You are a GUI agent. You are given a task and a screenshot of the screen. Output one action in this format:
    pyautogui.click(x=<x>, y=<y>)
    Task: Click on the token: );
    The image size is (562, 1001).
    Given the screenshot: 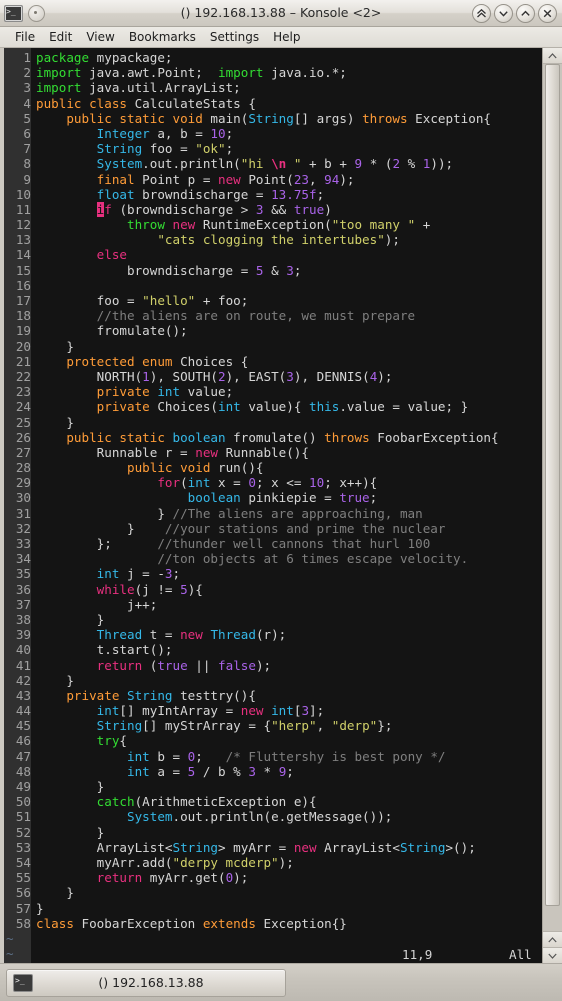 What is the action you would take?
    pyautogui.click(x=263, y=665)
    